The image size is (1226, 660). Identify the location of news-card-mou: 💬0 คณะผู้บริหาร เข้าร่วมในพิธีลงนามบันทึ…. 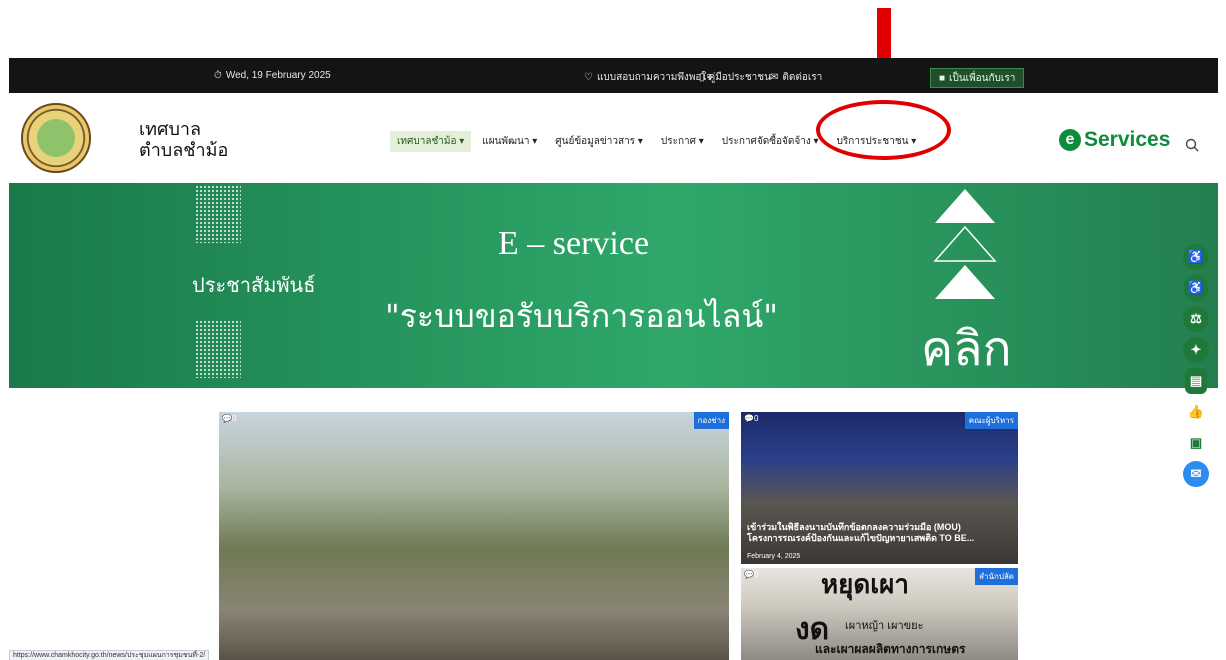
(879, 488).